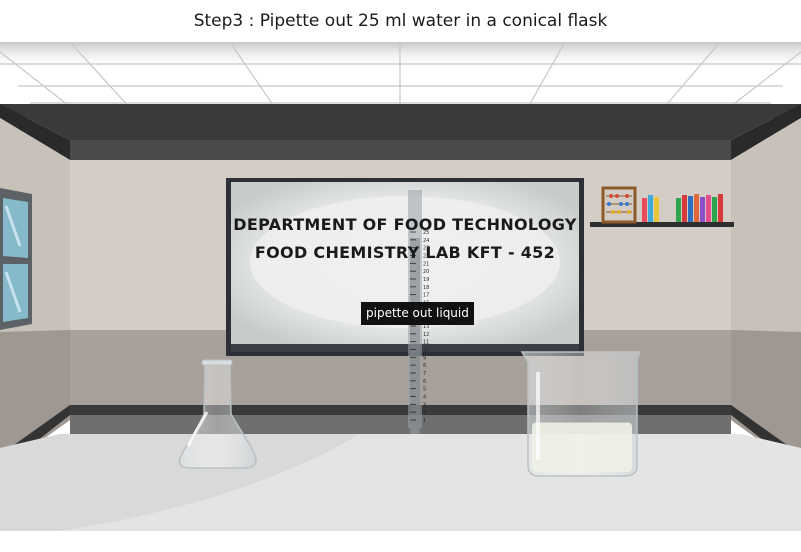 The image size is (801, 552). What do you see at coordinates (426, 351) in the screenshot?
I see `pipette-scale-label: 10` at bounding box center [426, 351].